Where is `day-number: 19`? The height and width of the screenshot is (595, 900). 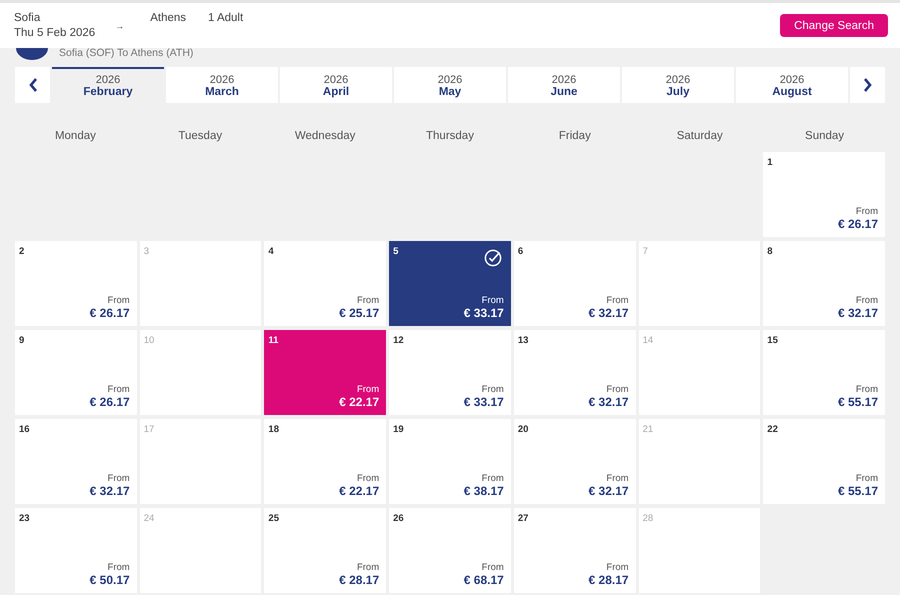
day-number: 19 is located at coordinates (398, 429).